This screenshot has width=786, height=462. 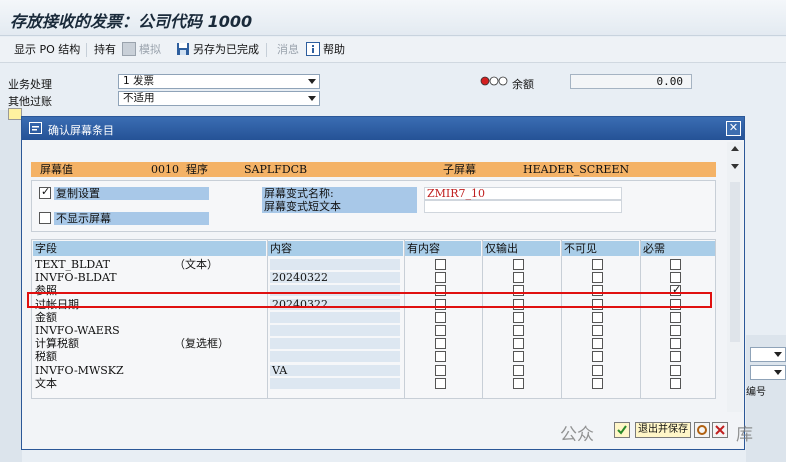 I want to click on simulate-button: 模拟, so click(x=141, y=50).